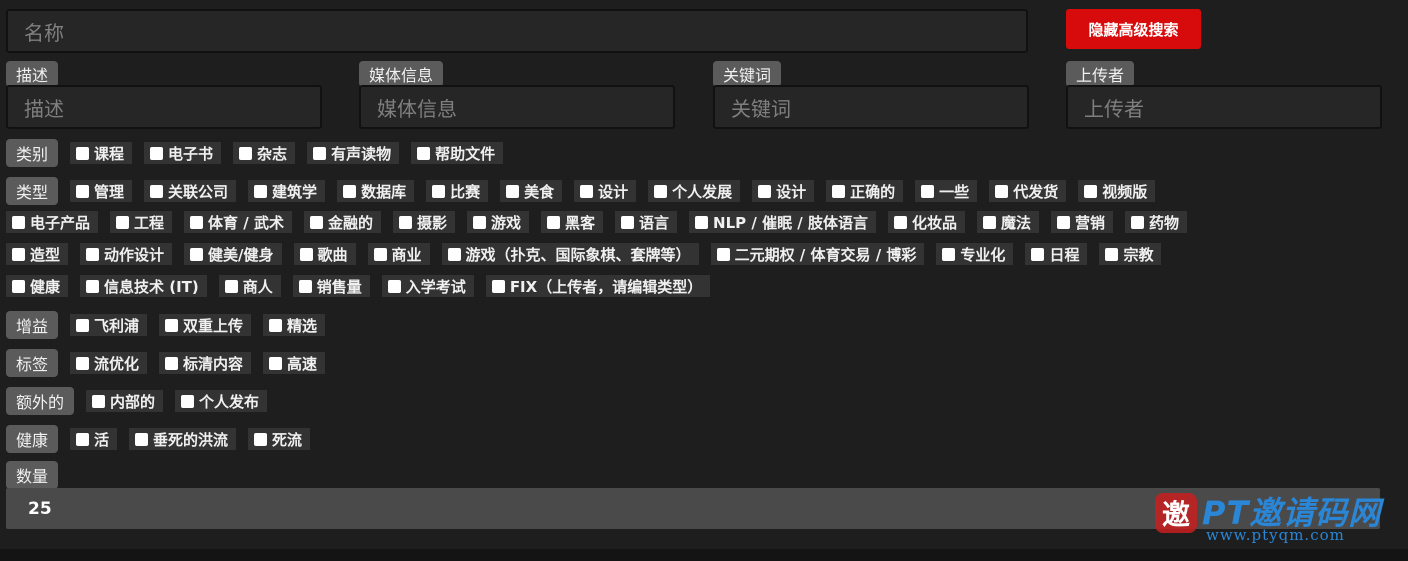 The width and height of the screenshot is (1408, 561). I want to click on type-option: 视频版, so click(1117, 191).